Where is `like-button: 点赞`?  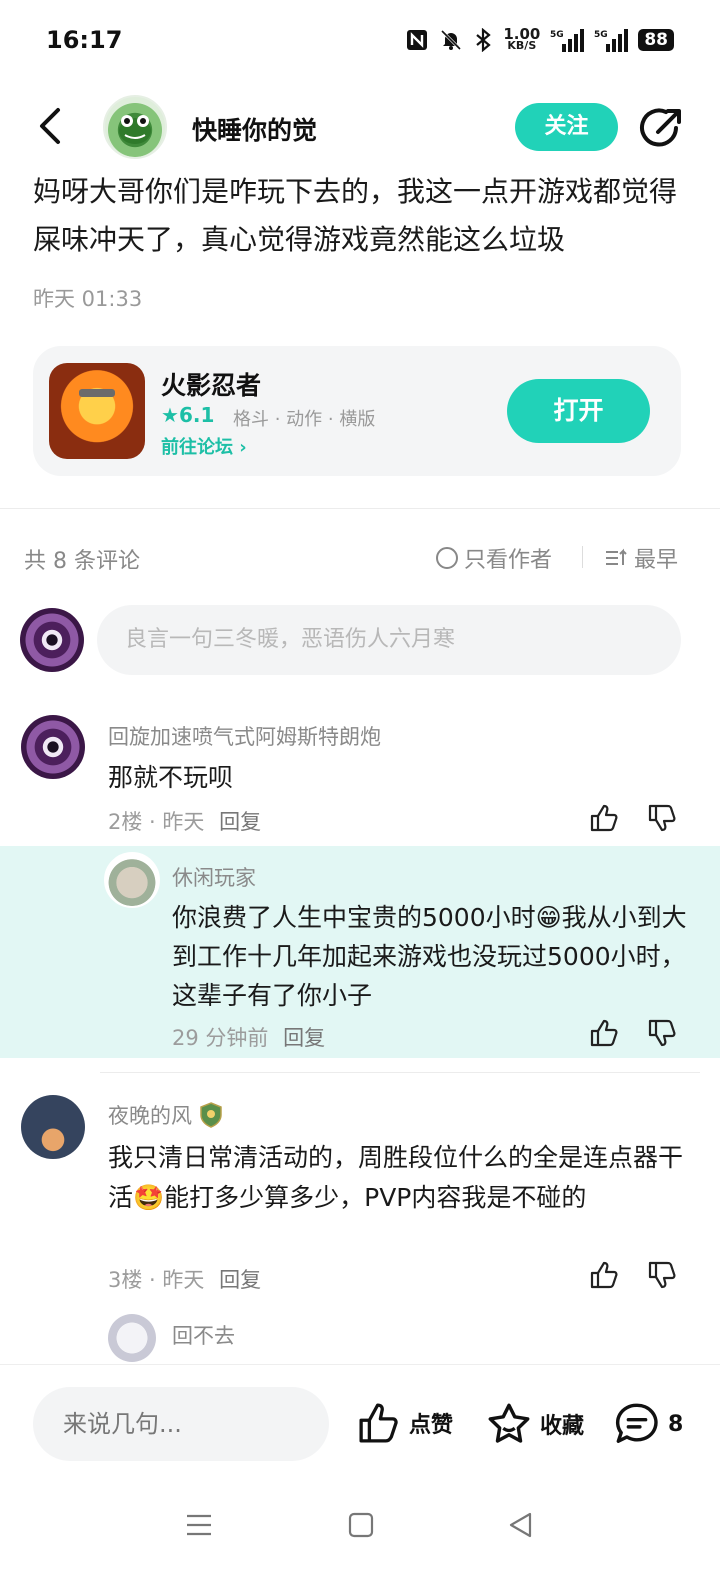 like-button: 点赞 is located at coordinates (405, 1423).